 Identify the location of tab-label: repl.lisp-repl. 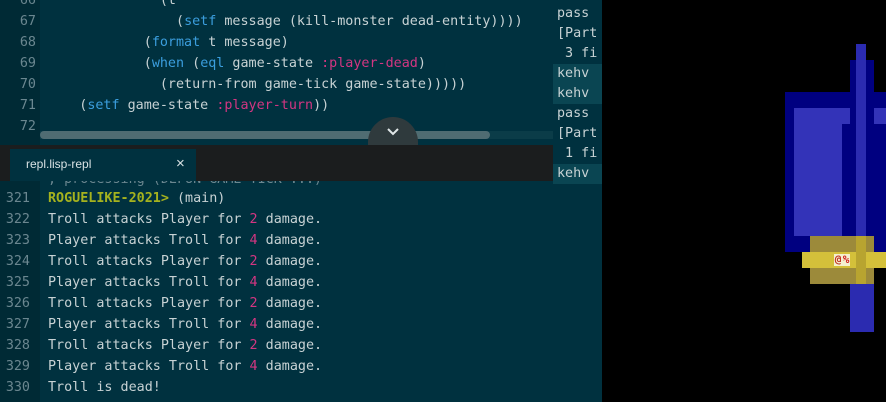
(59, 164).